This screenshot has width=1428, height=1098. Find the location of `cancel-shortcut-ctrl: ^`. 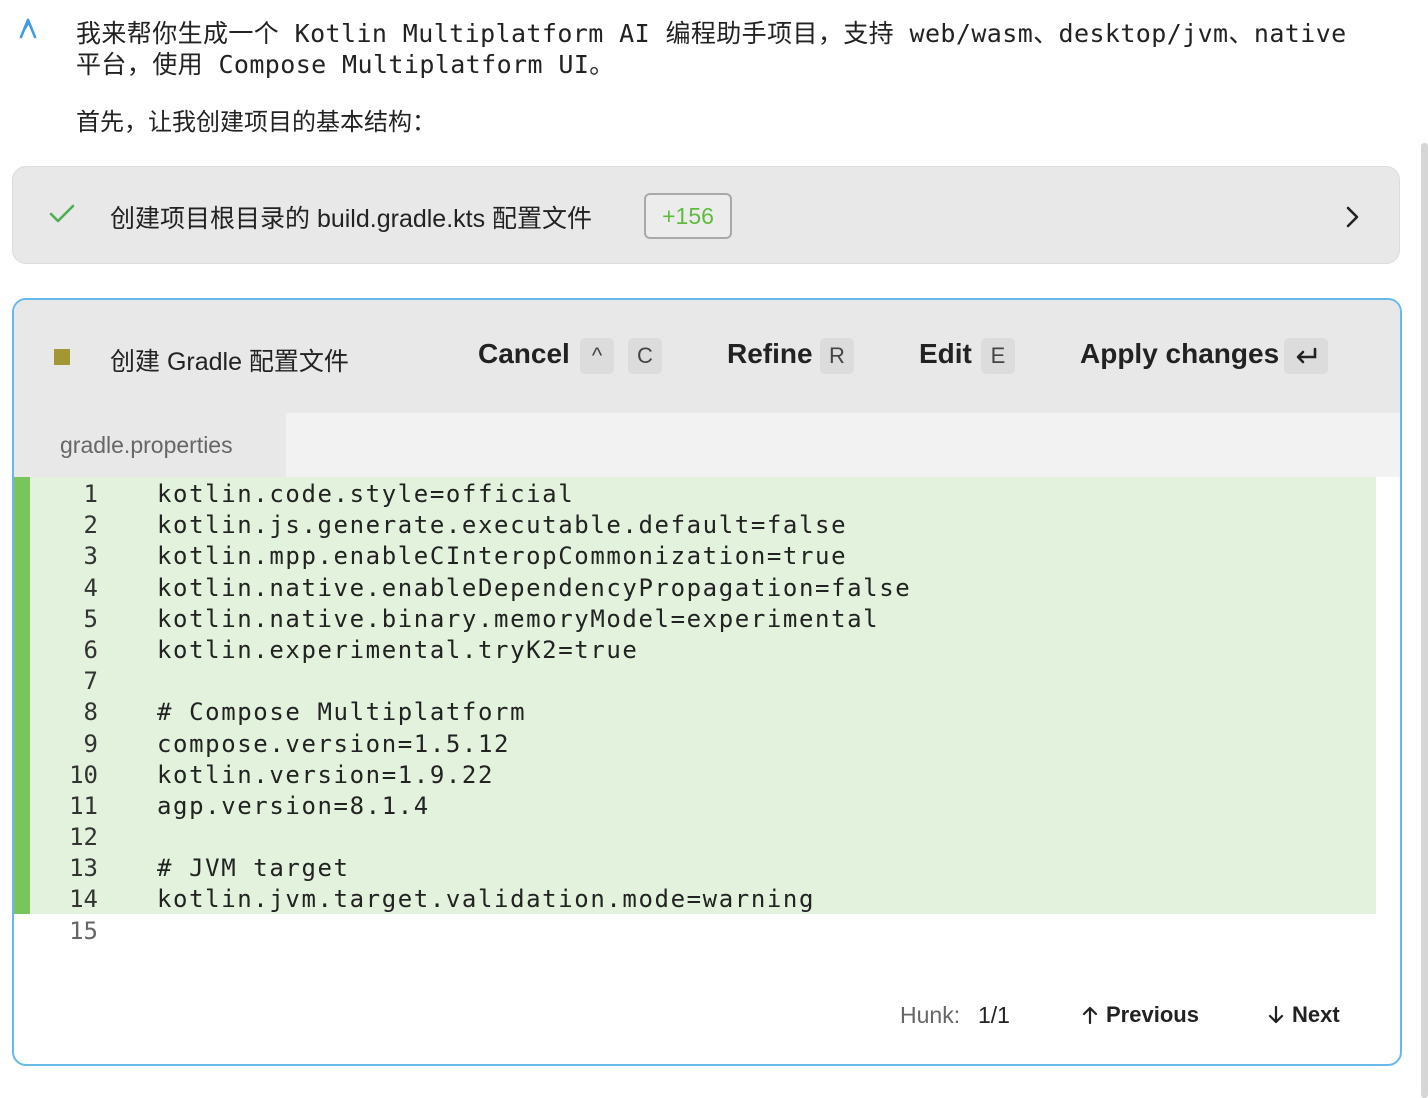

cancel-shortcut-ctrl: ^ is located at coordinates (597, 356).